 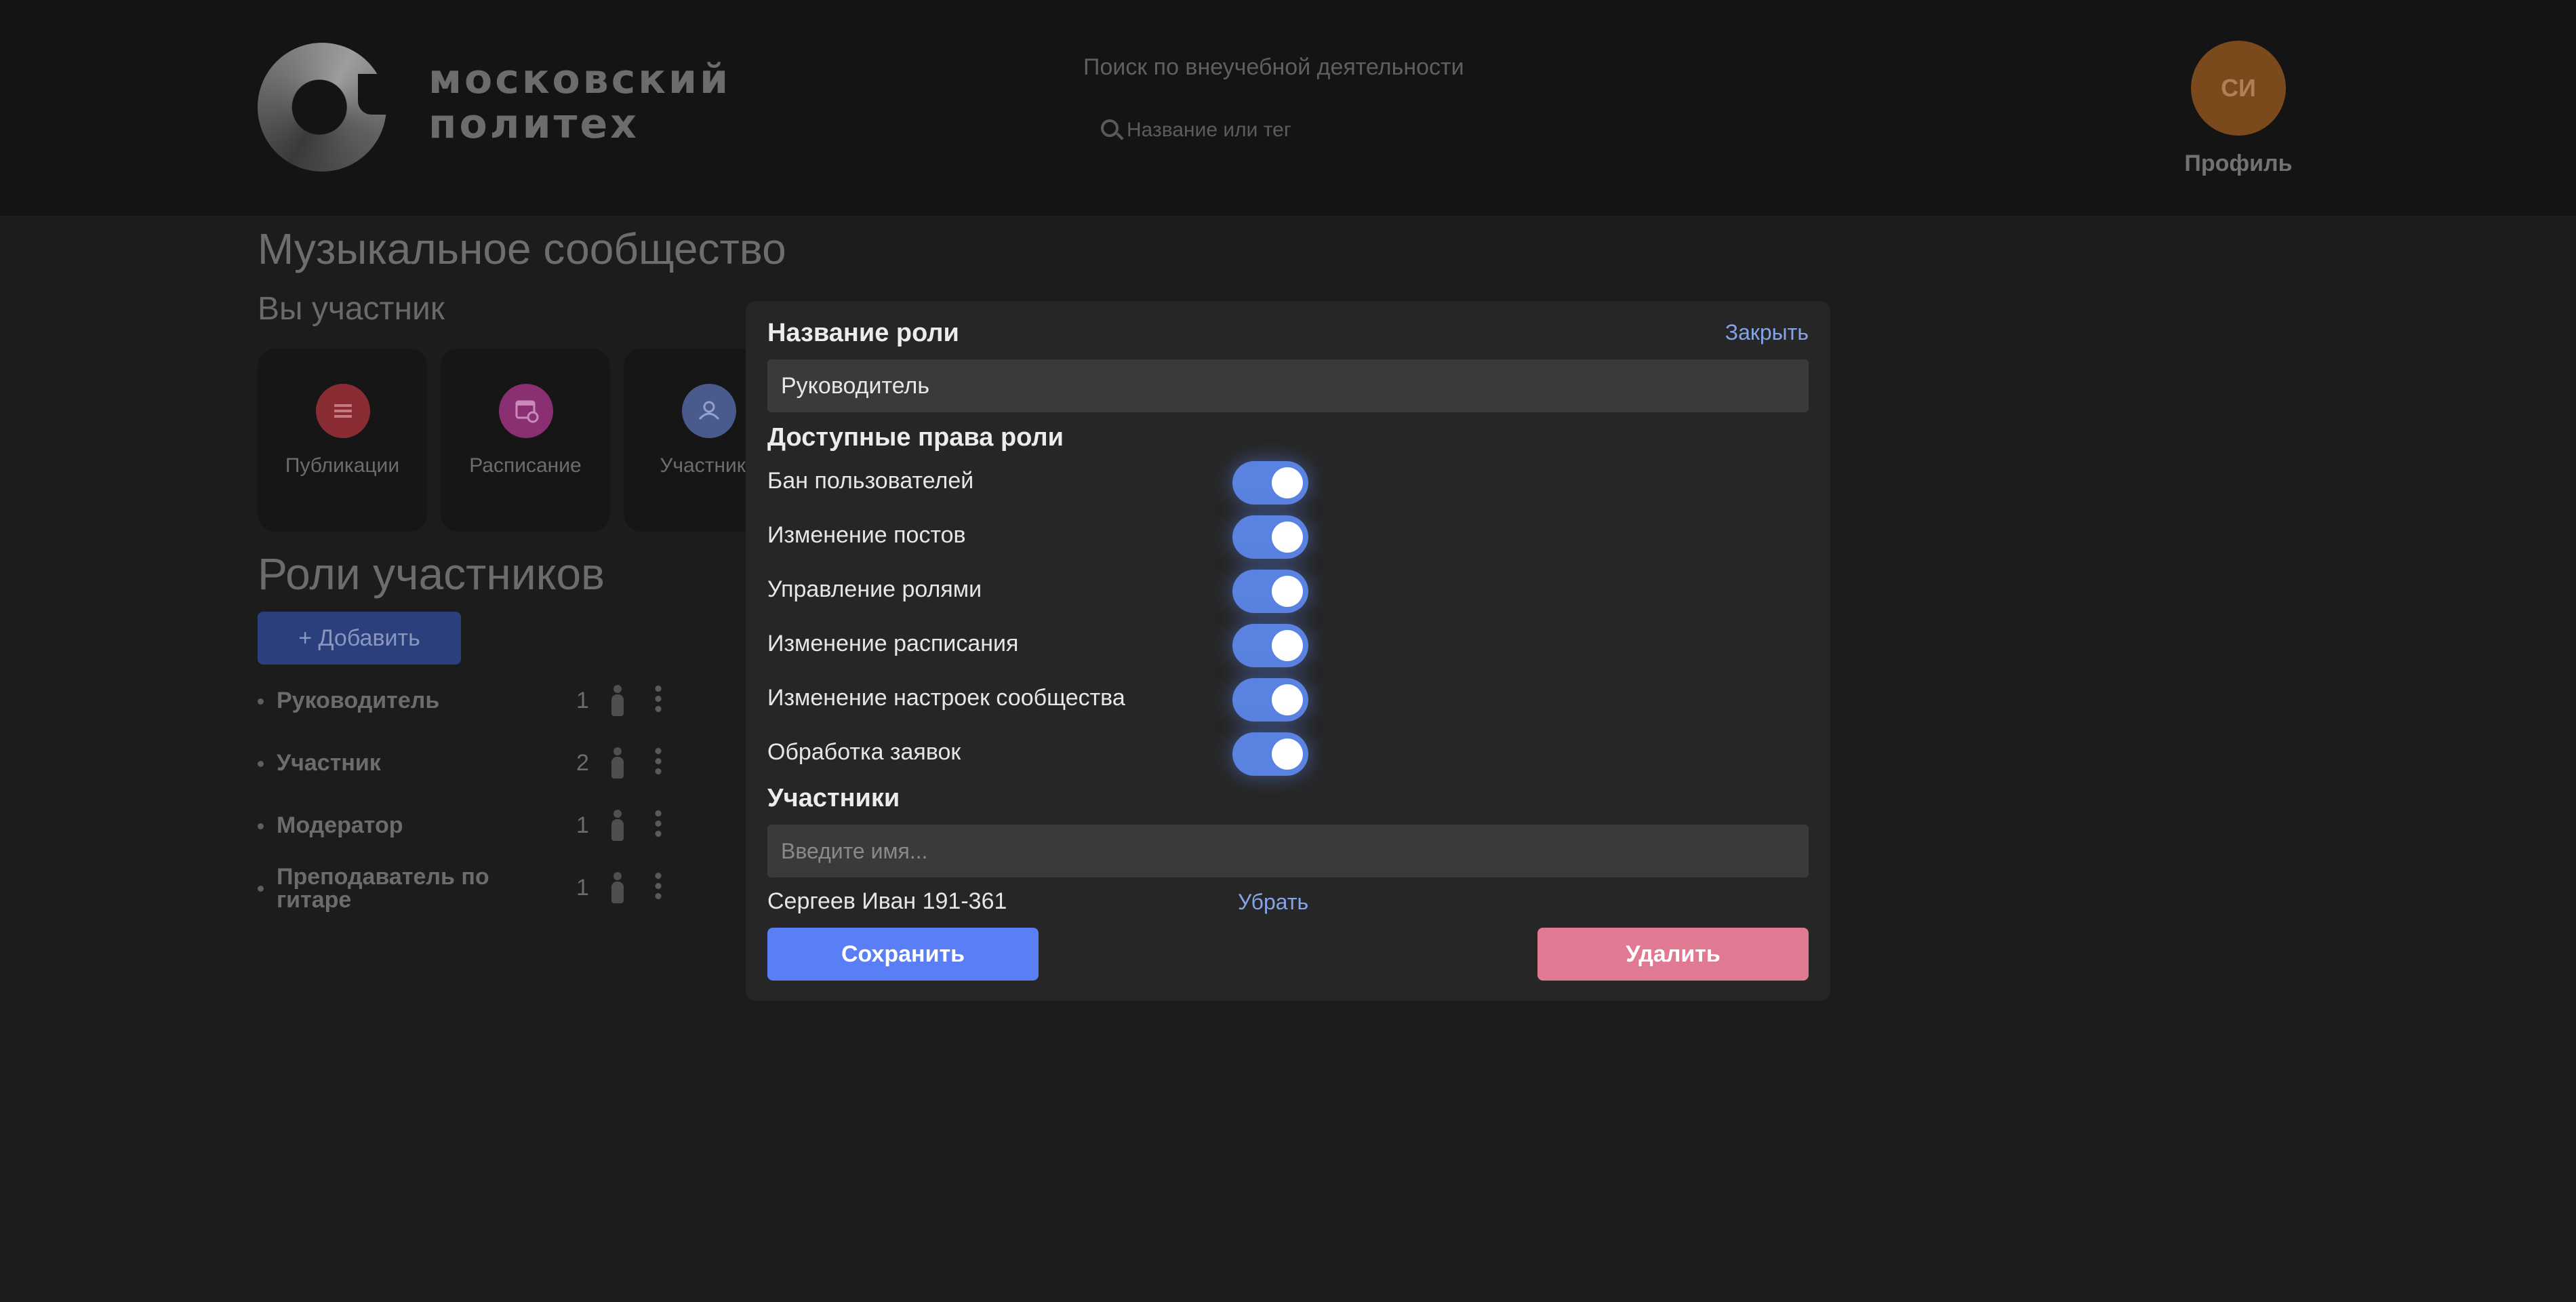 I want to click on remove-member-link: Убрать, so click(x=1273, y=903).